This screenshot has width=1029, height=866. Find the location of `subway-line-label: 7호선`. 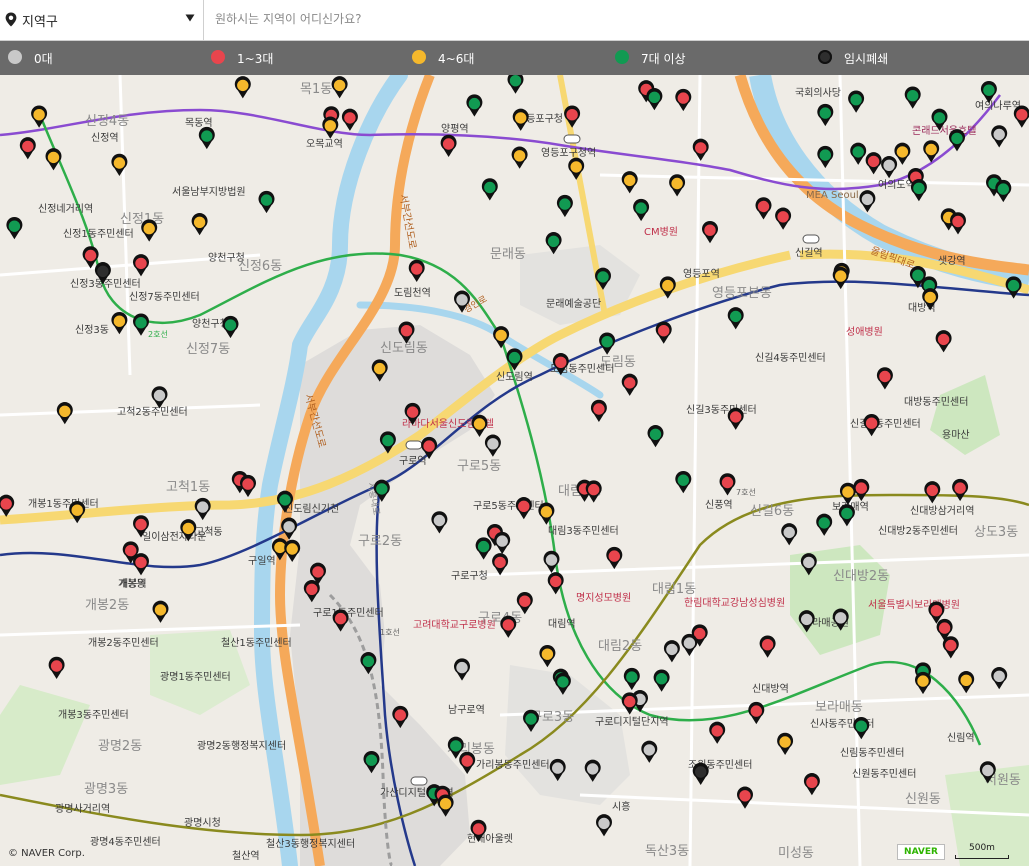

subway-line-label: 7호선 is located at coordinates (746, 492).